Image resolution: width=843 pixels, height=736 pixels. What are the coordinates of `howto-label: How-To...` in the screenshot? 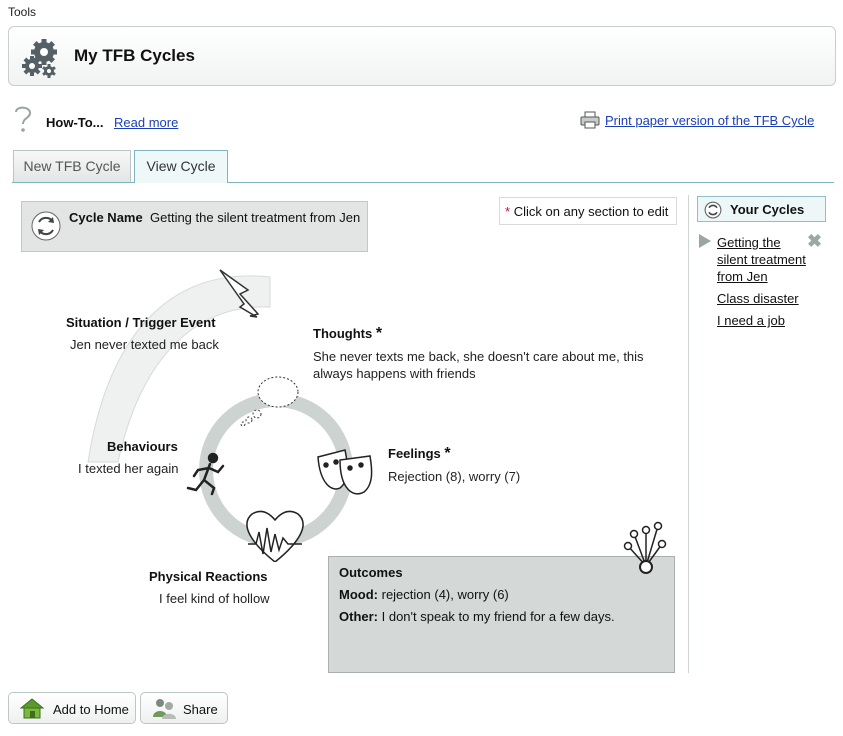 It's located at (75, 122).